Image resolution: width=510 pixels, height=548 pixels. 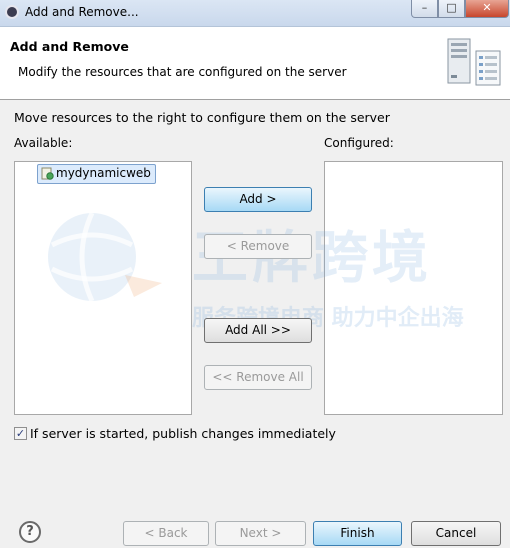 I want to click on minimize-button: –, so click(x=424, y=9).